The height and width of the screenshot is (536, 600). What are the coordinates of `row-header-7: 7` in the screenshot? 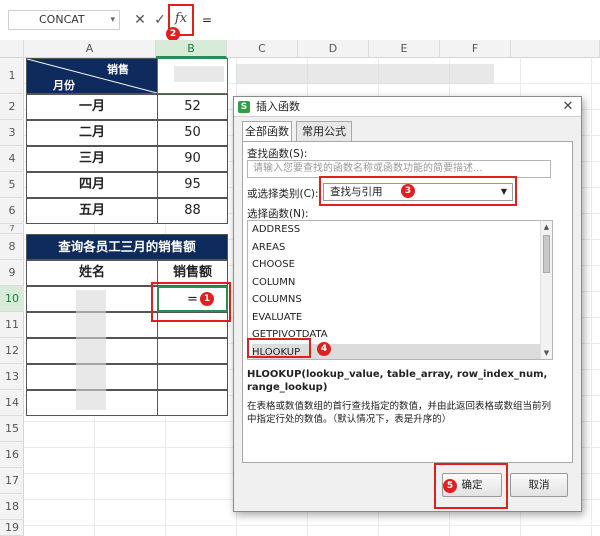 It's located at (12, 229).